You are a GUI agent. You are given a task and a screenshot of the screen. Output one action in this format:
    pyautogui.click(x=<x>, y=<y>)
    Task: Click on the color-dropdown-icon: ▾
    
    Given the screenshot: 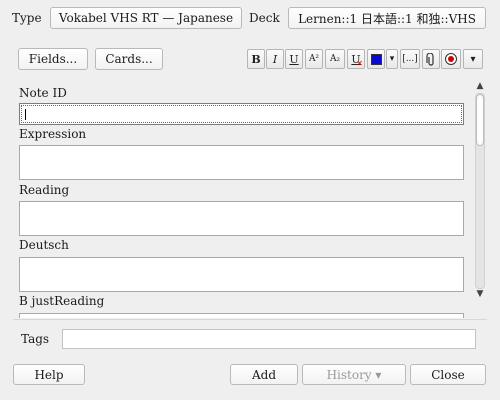 What is the action you would take?
    pyautogui.click(x=392, y=59)
    